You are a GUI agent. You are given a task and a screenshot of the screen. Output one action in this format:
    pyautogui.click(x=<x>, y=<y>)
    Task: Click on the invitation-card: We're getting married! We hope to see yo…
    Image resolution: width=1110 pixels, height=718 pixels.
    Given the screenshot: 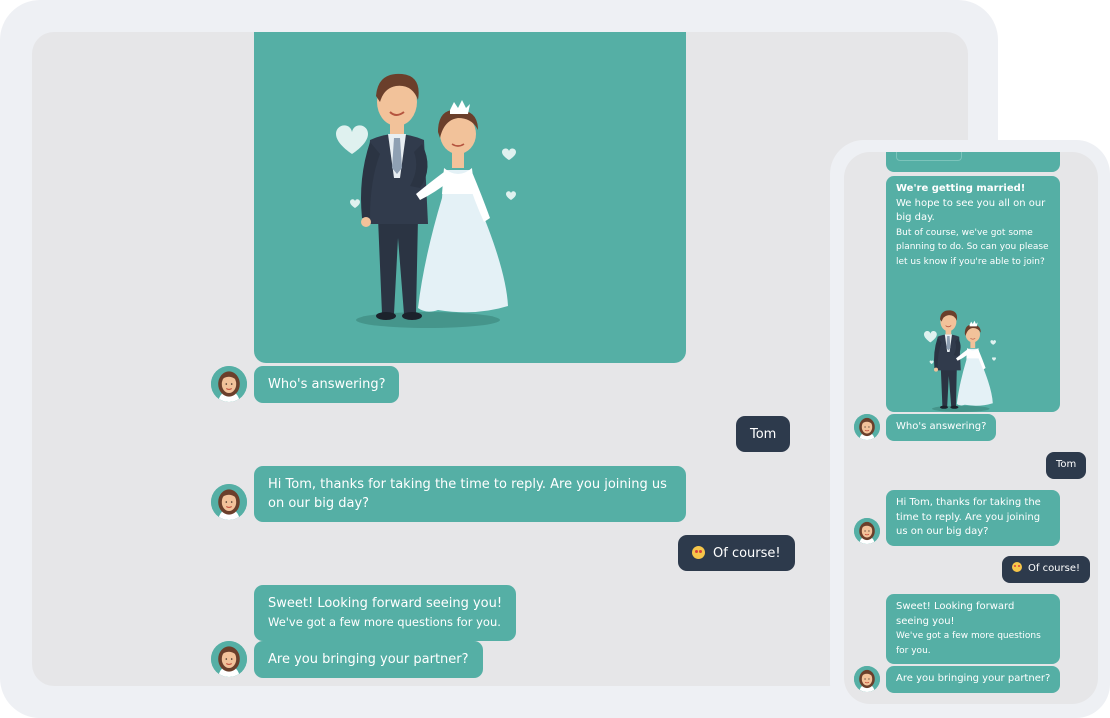 What is the action you would take?
    pyautogui.click(x=973, y=294)
    